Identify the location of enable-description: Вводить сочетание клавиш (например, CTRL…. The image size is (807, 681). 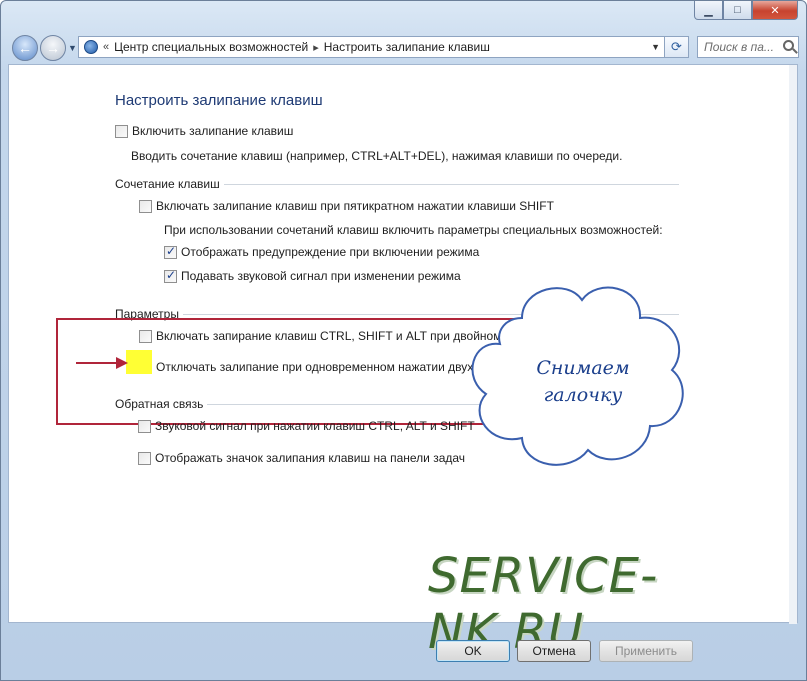
(377, 156).